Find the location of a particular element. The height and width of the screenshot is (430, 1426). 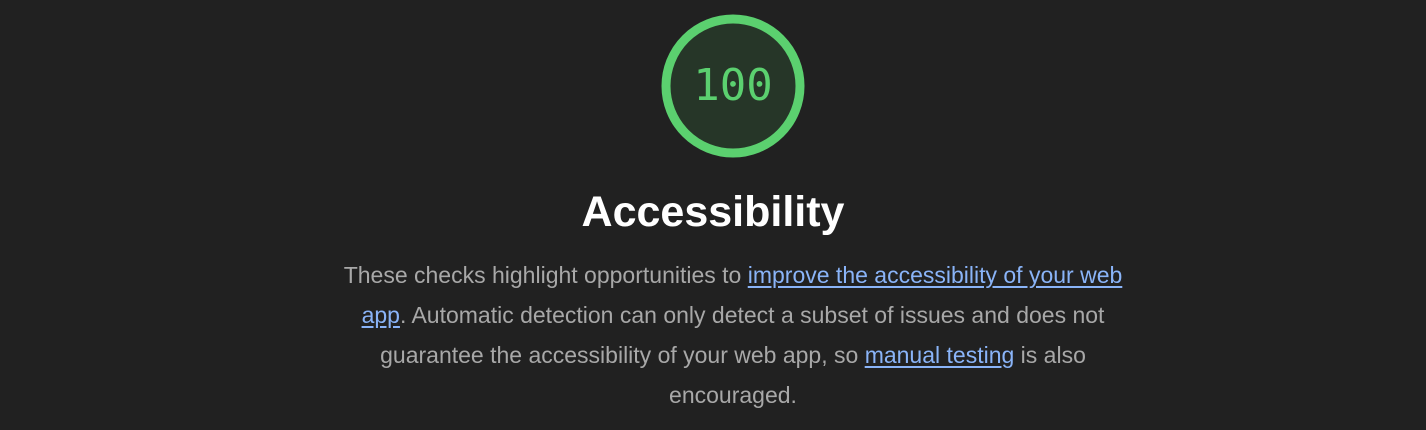

category-title: Accessibility is located at coordinates (713, 212).